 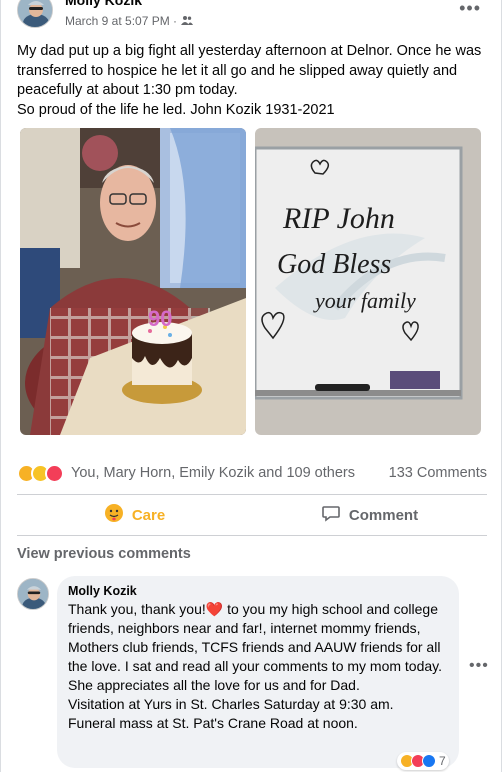 What do you see at coordinates (187, 21) in the screenshot?
I see `friends-icon` at bounding box center [187, 21].